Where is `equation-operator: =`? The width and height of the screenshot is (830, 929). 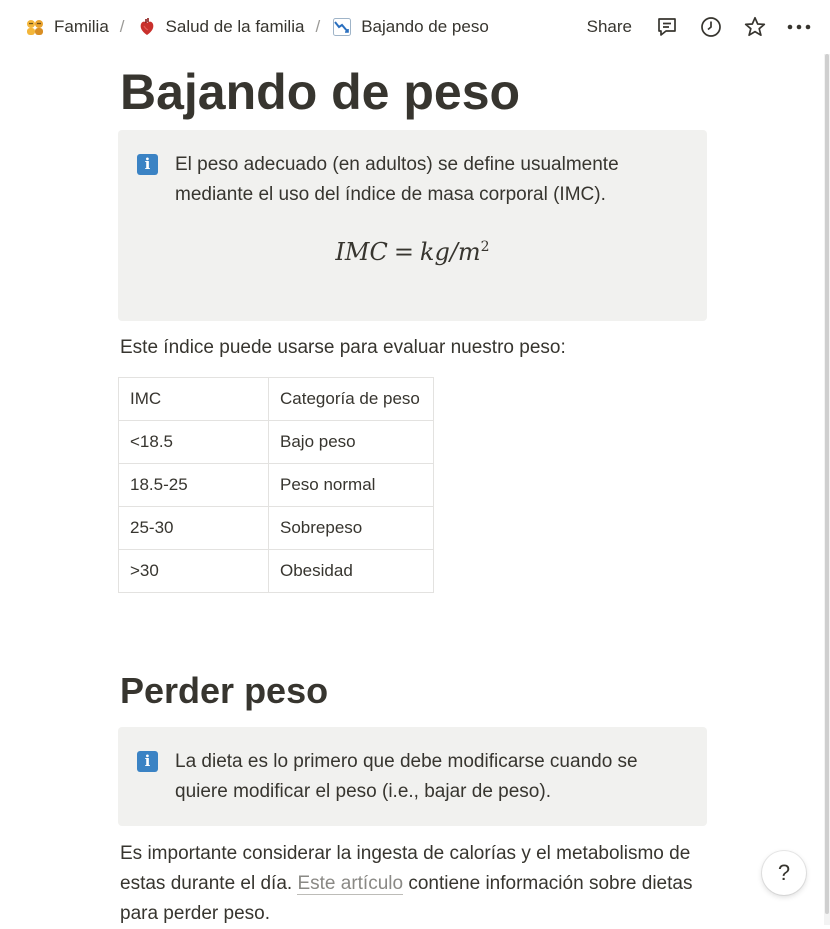
equation-operator: = is located at coordinates (403, 252).